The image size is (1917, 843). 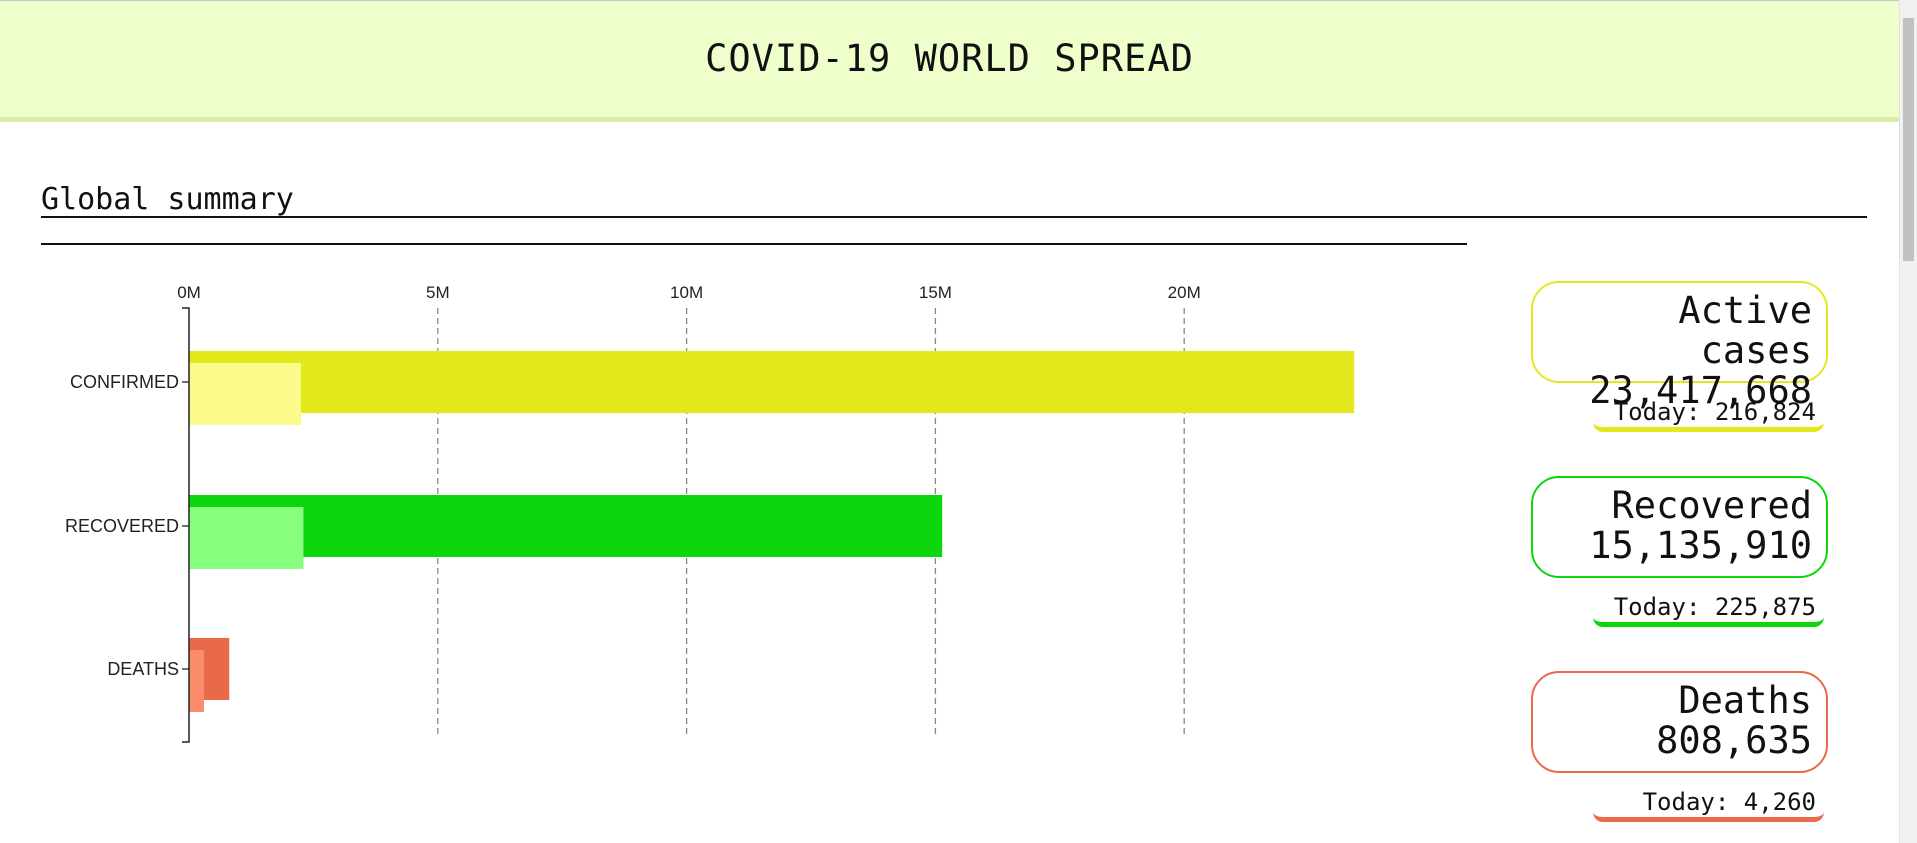 What do you see at coordinates (1745, 330) in the screenshot?
I see `active-cases-label: Active cases` at bounding box center [1745, 330].